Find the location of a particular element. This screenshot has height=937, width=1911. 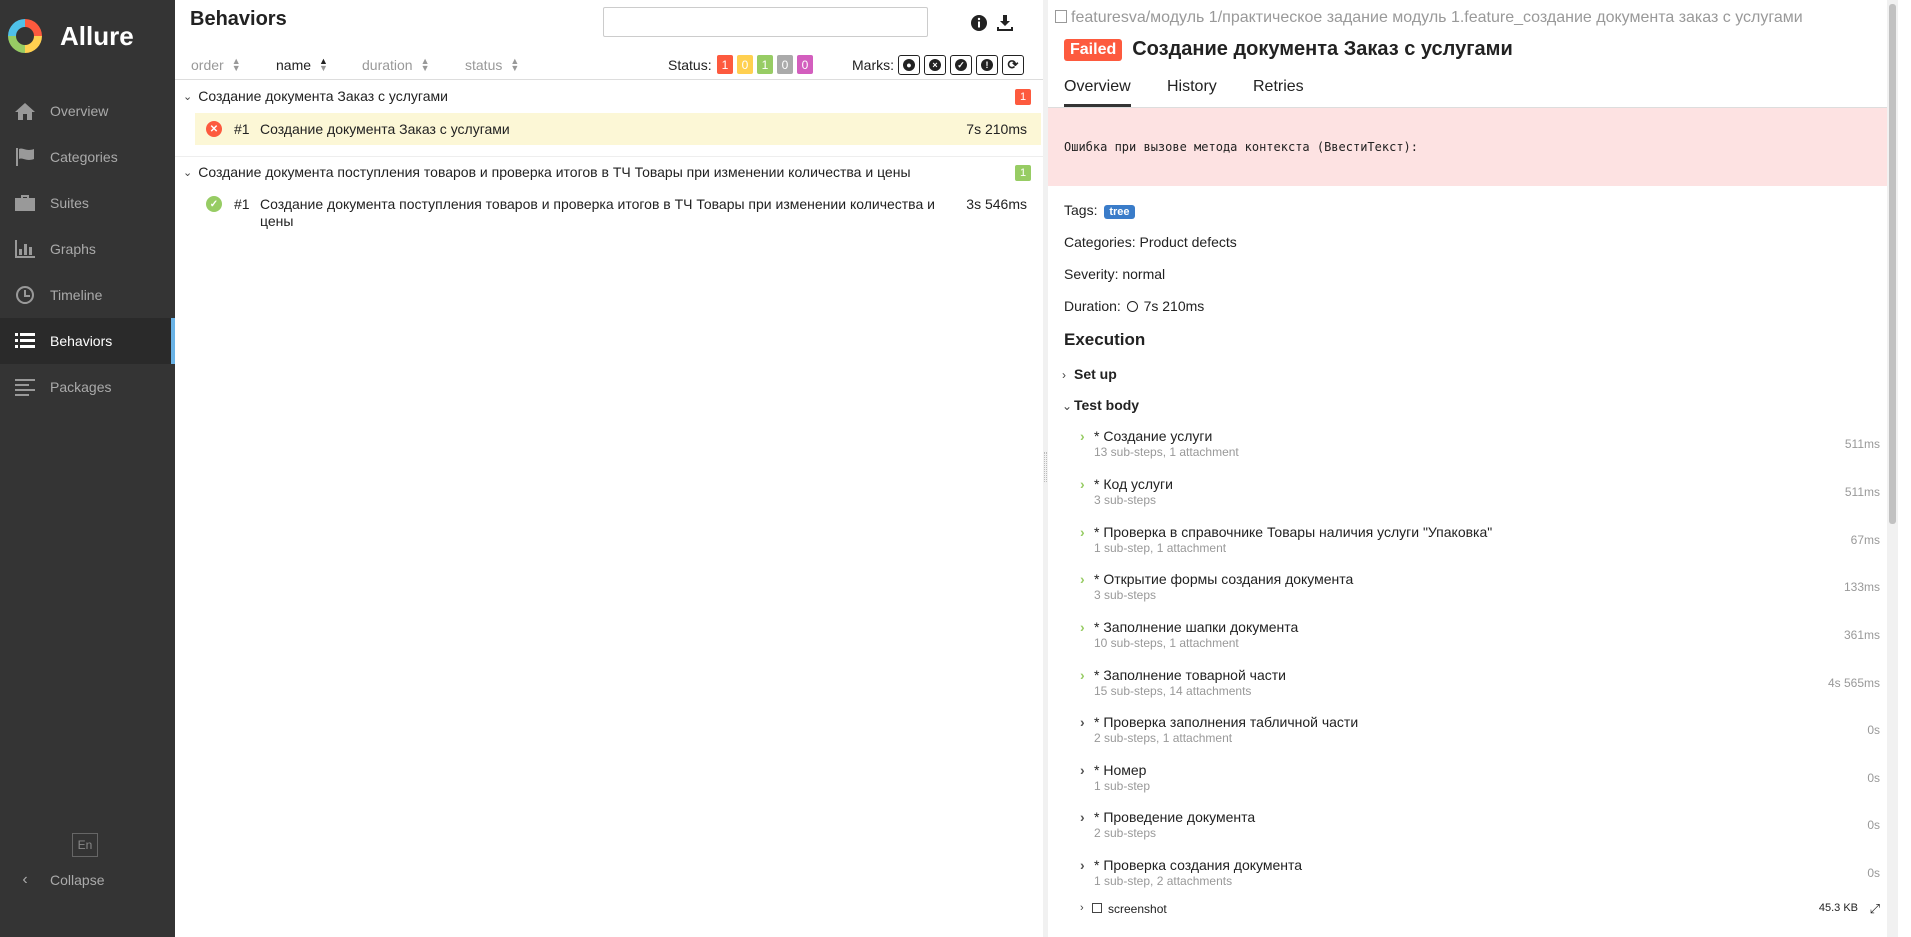

scrollbar-thumb is located at coordinates (1892, 264).